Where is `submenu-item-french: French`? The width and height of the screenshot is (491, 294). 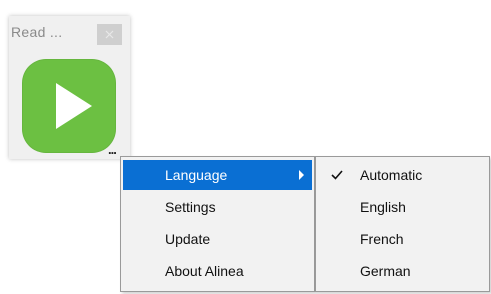 submenu-item-french: French is located at coordinates (402, 239).